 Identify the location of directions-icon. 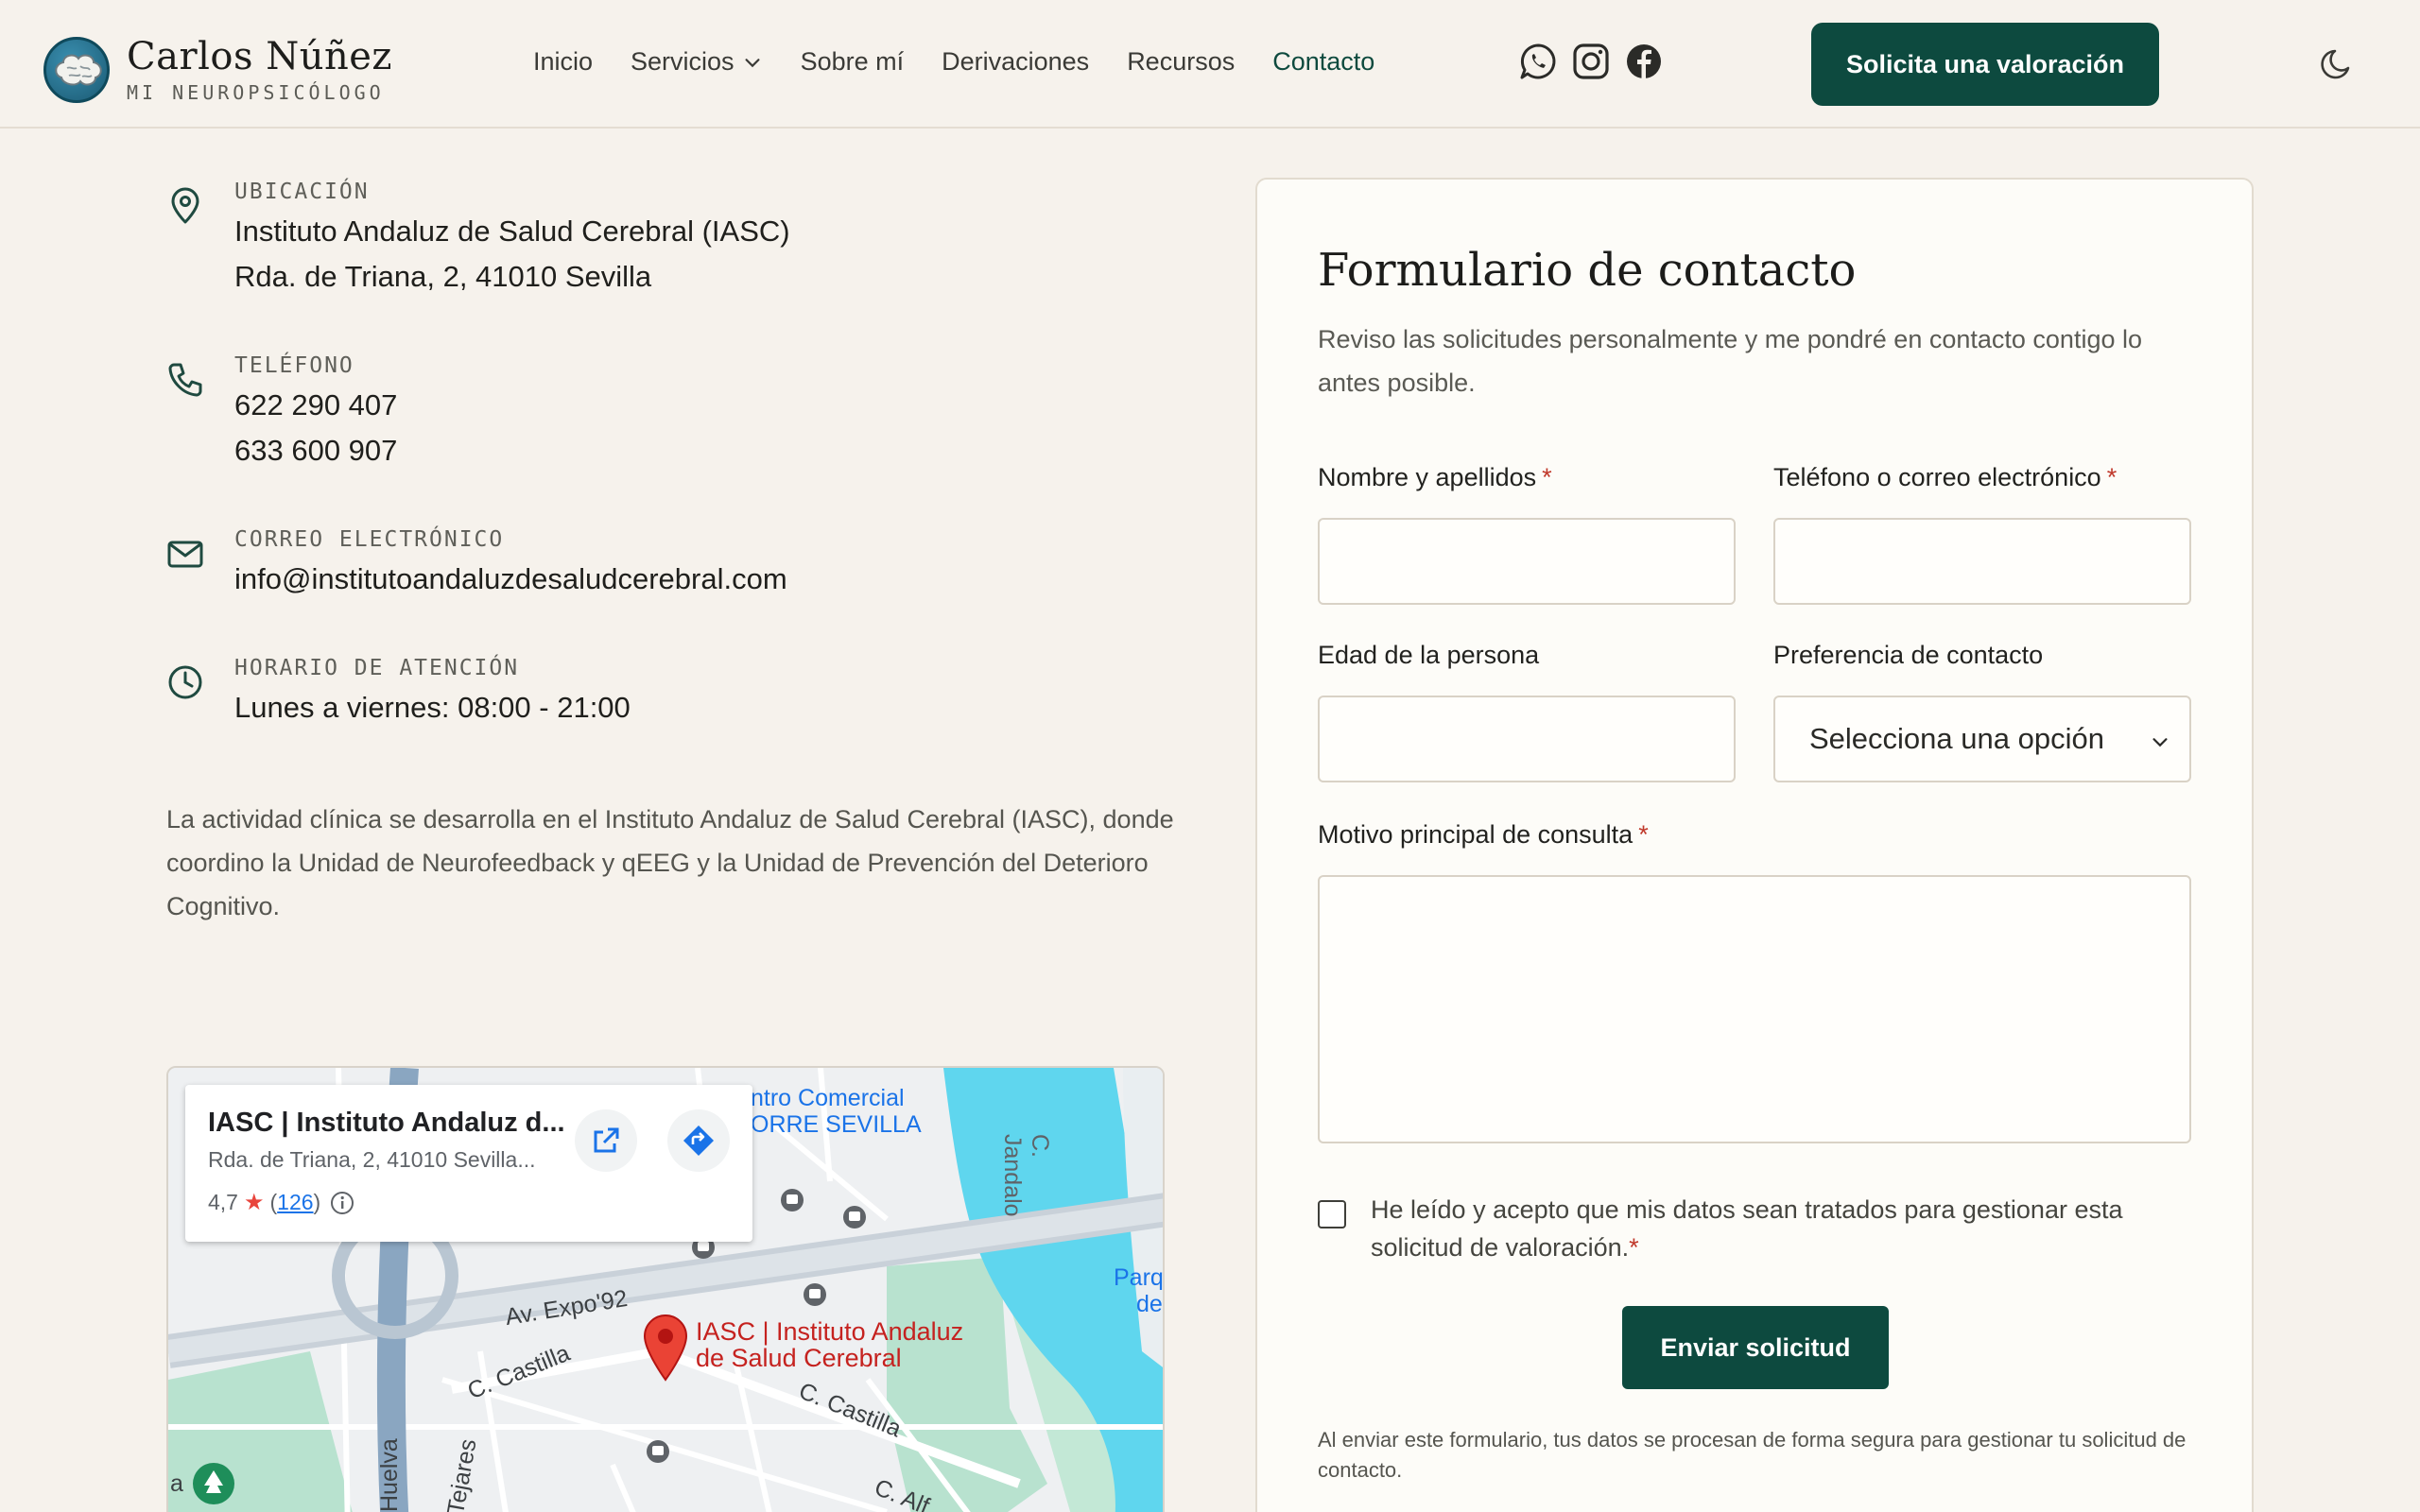
(698, 1140).